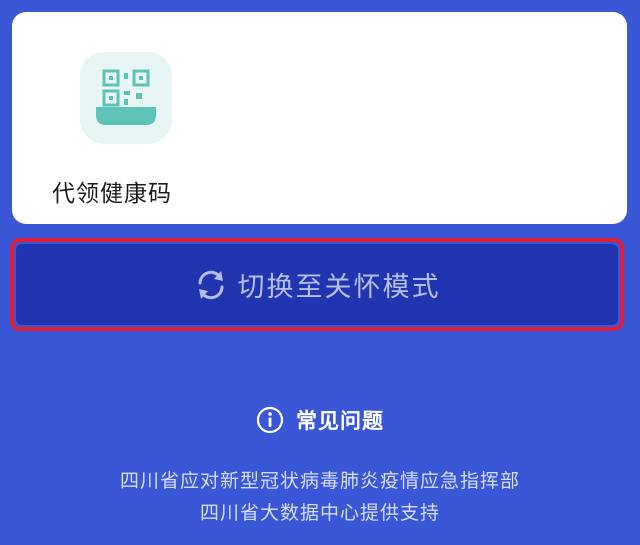 The image size is (640, 545). I want to click on switch-care-mode-label: 切换至关怀模式, so click(339, 287).